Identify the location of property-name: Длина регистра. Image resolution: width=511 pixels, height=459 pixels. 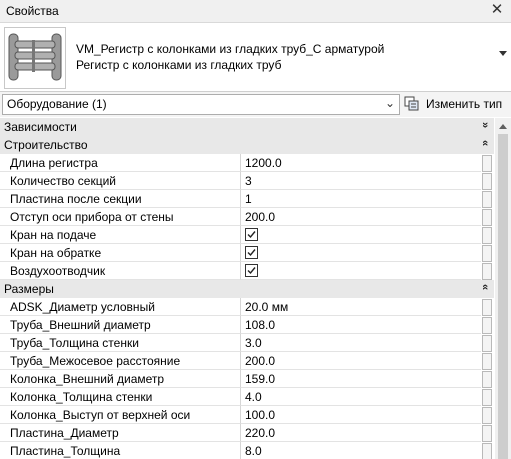
(54, 163).